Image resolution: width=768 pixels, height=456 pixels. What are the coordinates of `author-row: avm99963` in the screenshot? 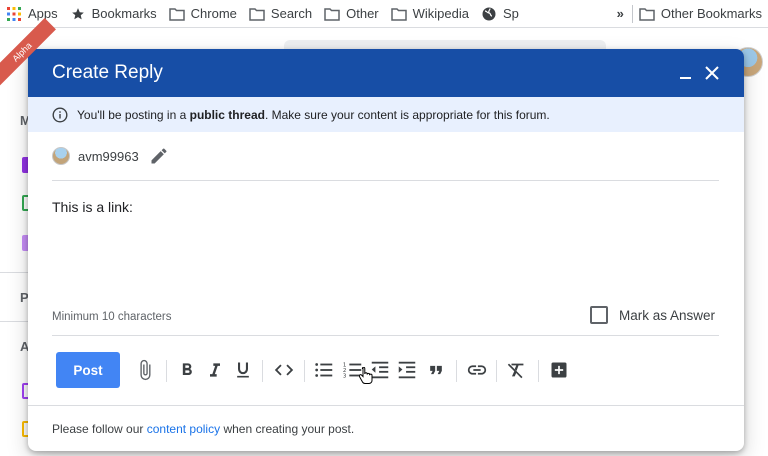 It's located at (110, 156).